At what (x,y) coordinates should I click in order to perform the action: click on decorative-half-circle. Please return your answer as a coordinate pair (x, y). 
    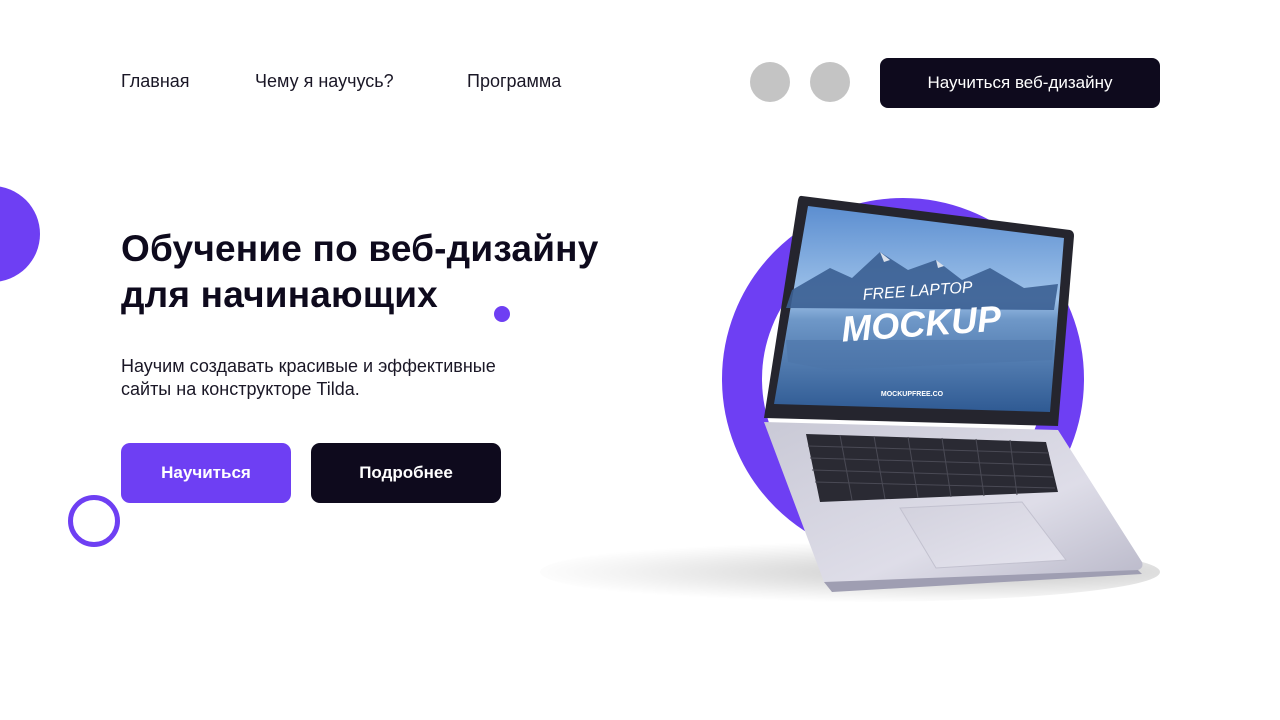
    Looking at the image, I should click on (20, 234).